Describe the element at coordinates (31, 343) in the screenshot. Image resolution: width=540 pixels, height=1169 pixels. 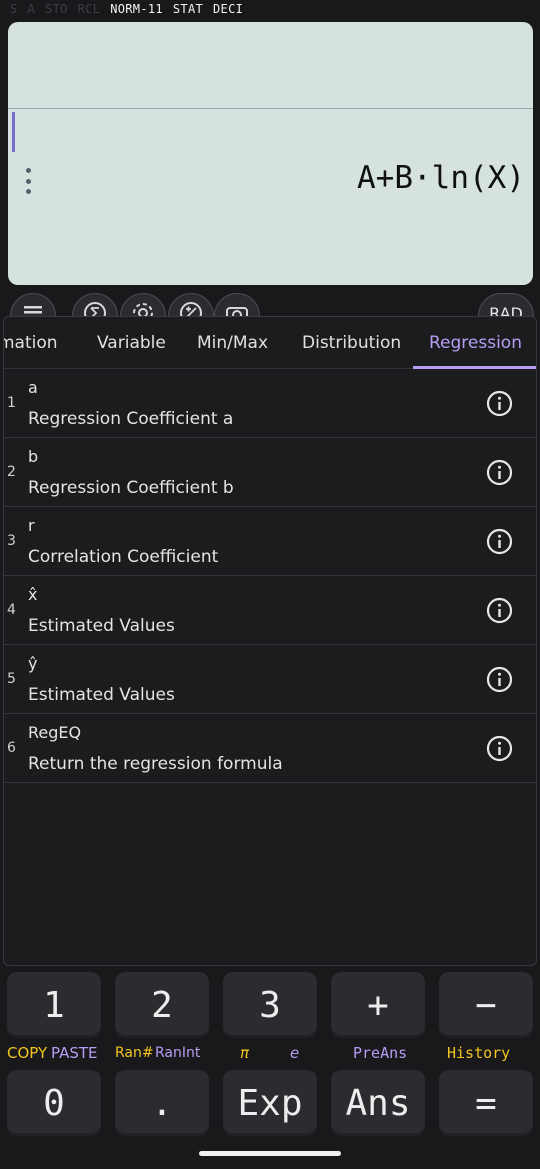
I see `tab-summation: mation` at that location.